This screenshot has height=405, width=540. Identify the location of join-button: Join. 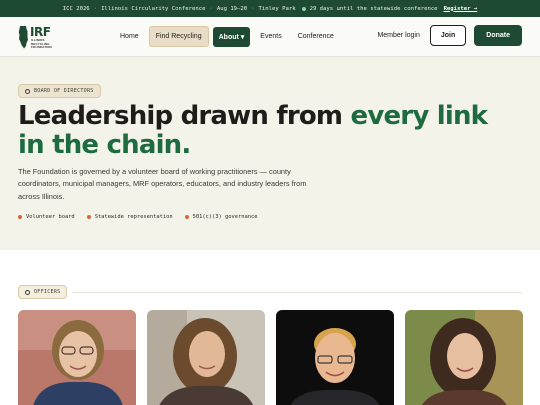
(448, 35).